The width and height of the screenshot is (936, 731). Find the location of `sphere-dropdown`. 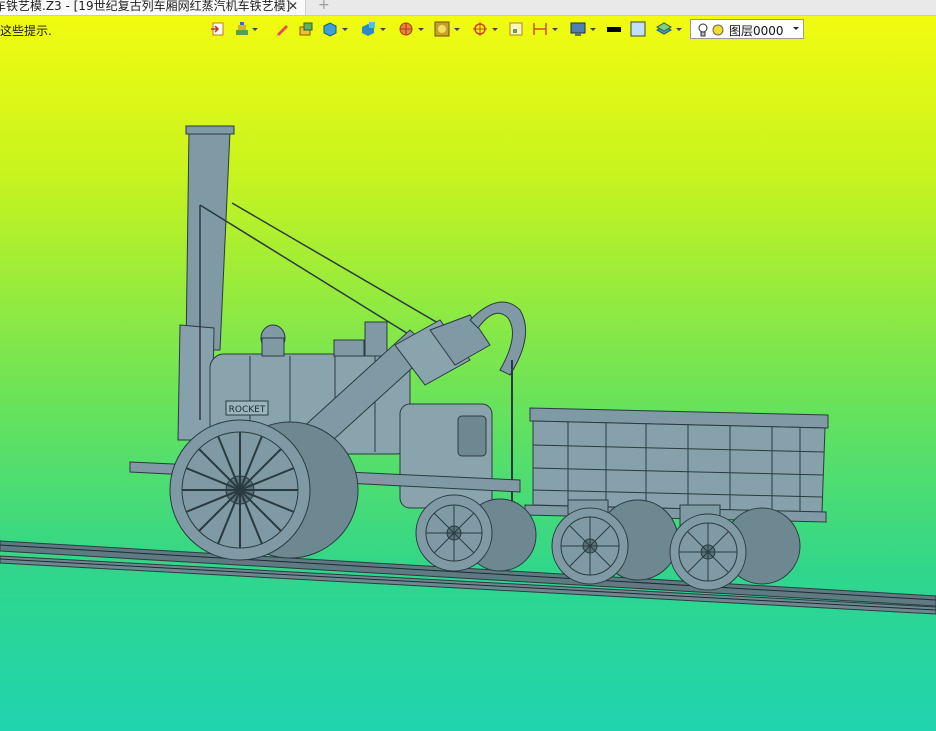

sphere-dropdown is located at coordinates (421, 29).